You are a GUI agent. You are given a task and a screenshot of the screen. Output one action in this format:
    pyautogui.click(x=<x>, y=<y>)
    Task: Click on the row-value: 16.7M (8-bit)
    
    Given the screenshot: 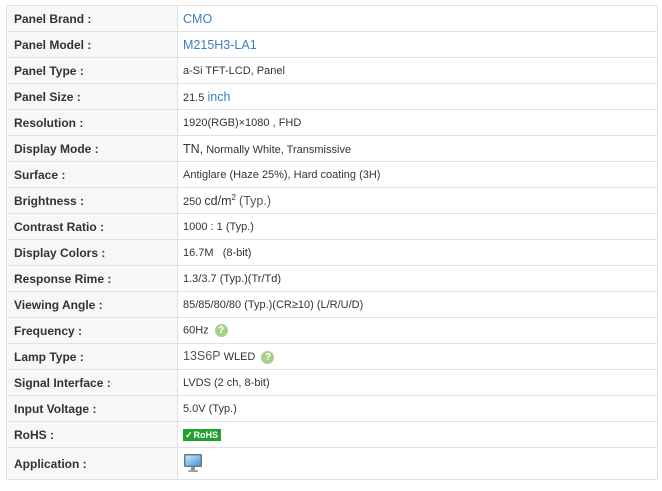 What is the action you would take?
    pyautogui.click(x=417, y=252)
    